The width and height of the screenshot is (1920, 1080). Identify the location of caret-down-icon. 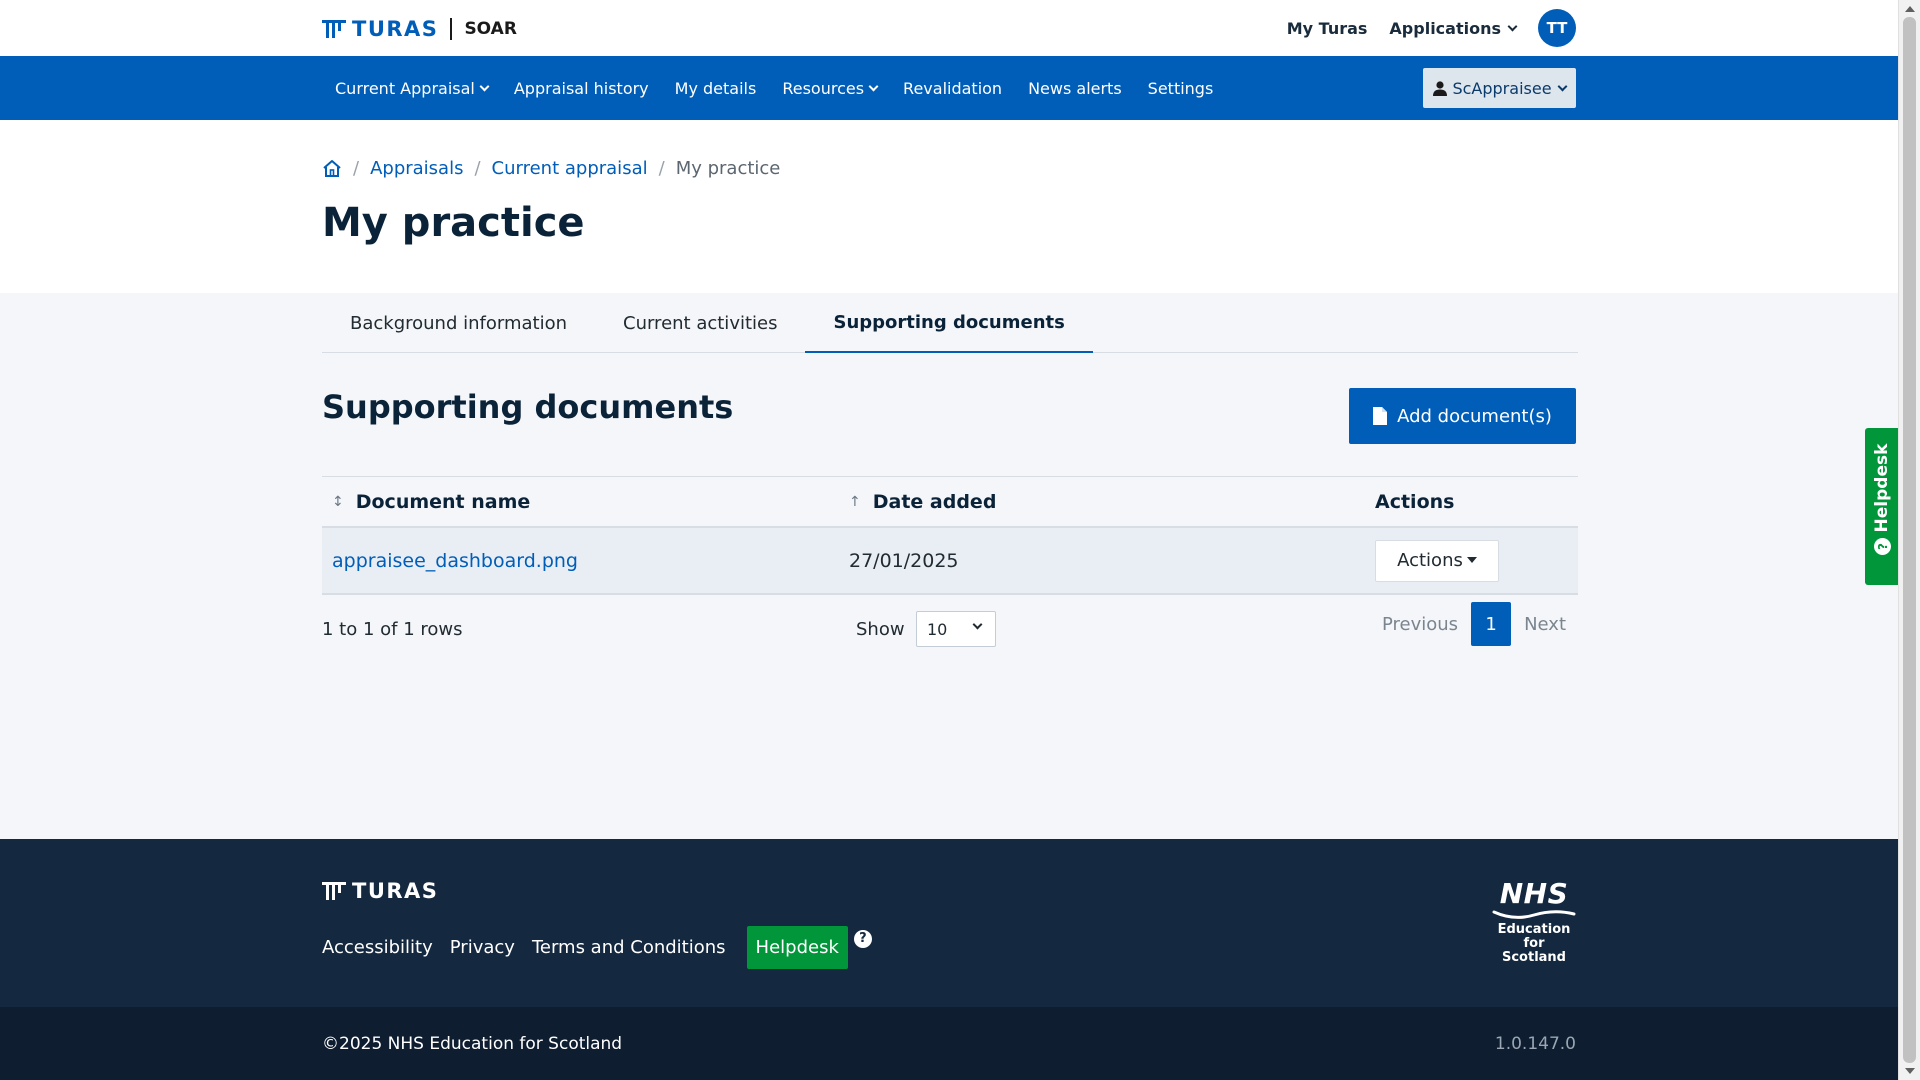
(1471, 559).